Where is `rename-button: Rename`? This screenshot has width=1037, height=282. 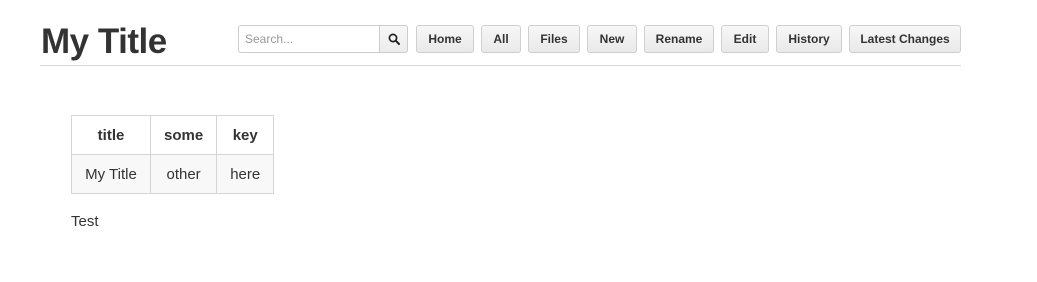 rename-button: Rename is located at coordinates (679, 39).